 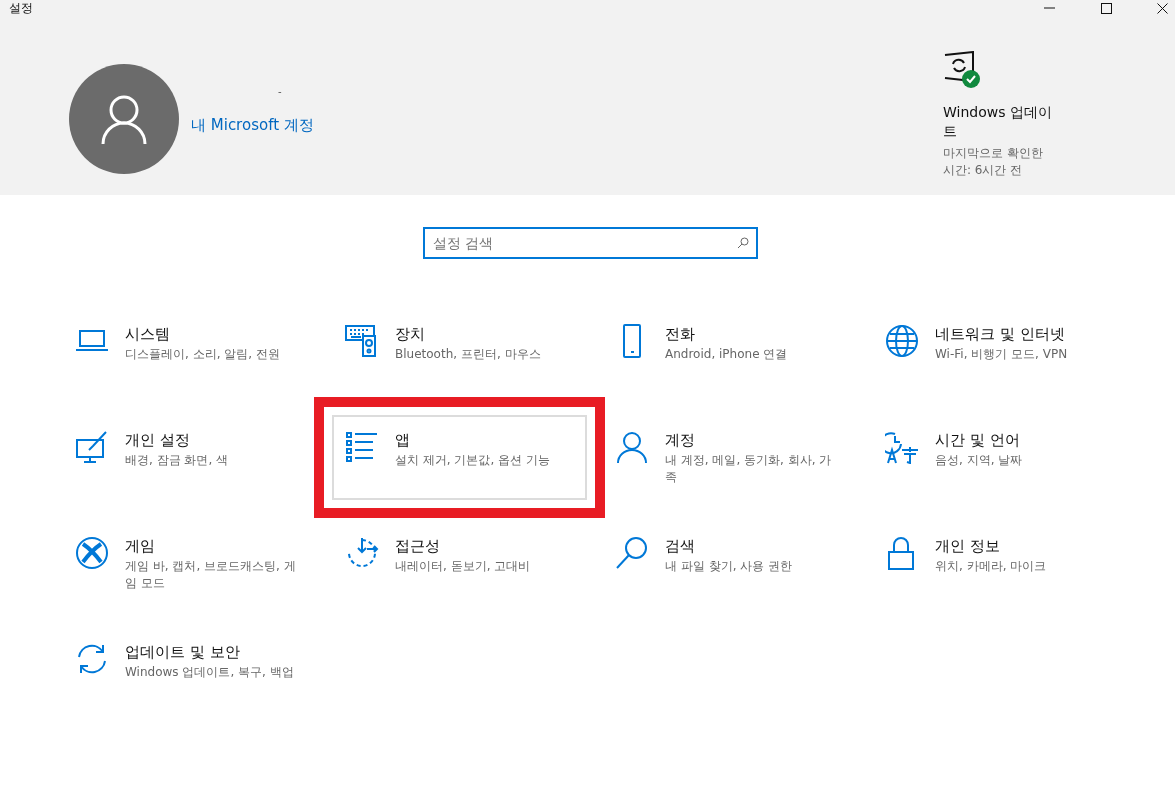 I want to click on accessibility-icon, so click(x=362, y=553).